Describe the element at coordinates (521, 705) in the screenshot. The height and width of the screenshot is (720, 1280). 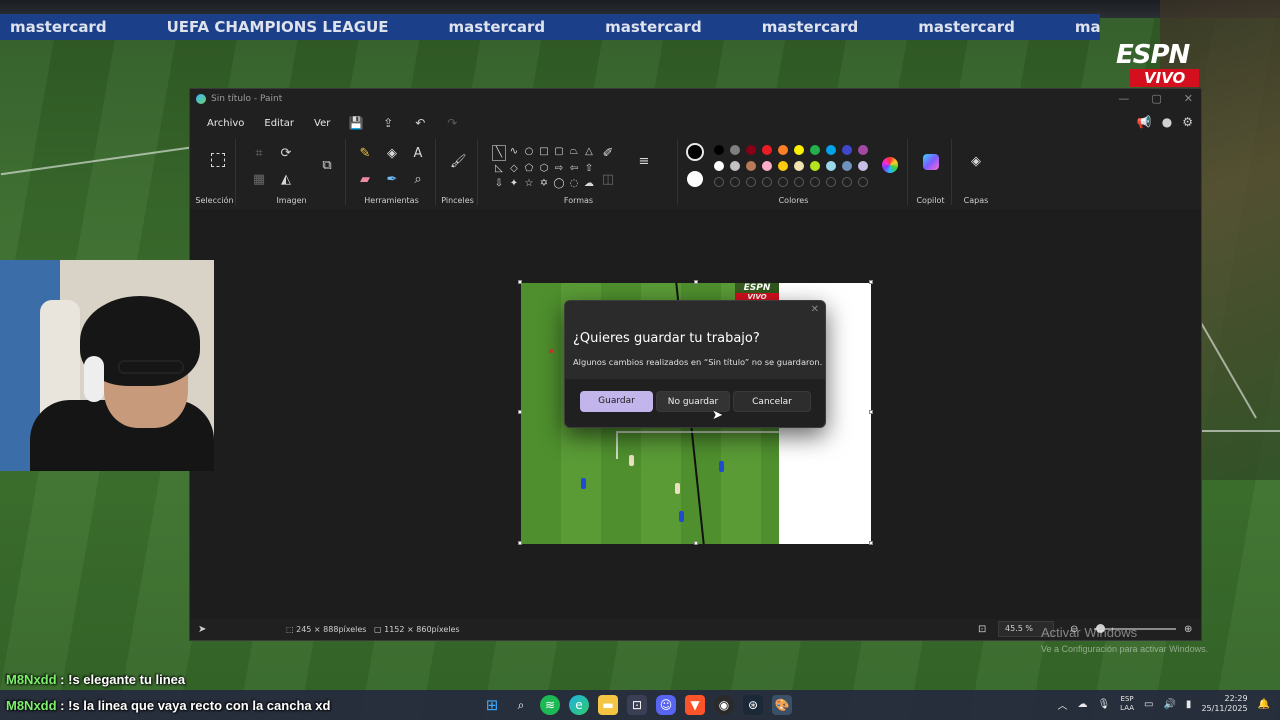
I see `search-icon: ⌕` at that location.